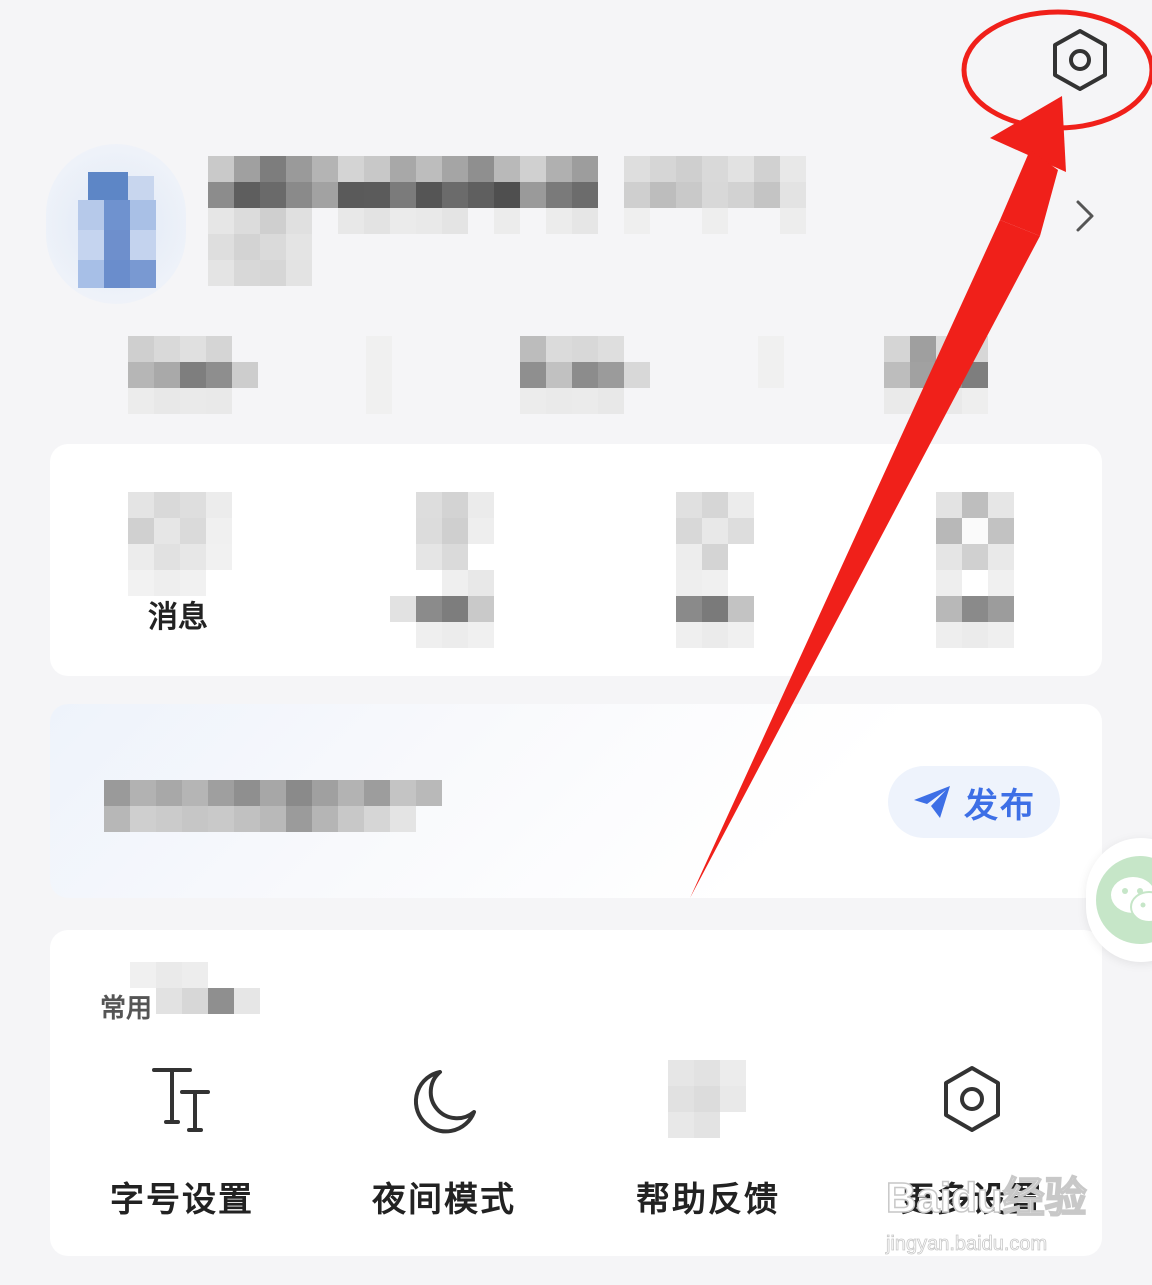 The height and width of the screenshot is (1285, 1152). What do you see at coordinates (708, 1200) in the screenshot?
I see `tool-help-feedback-label: 帮助反馈` at bounding box center [708, 1200].